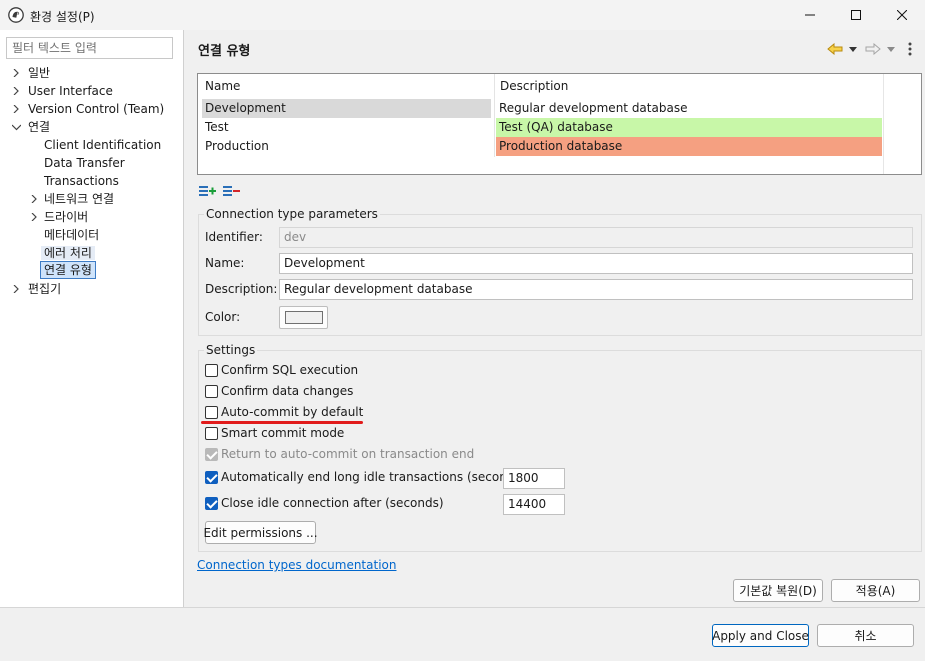 The height and width of the screenshot is (661, 925). I want to click on minimize-button, so click(810, 15).